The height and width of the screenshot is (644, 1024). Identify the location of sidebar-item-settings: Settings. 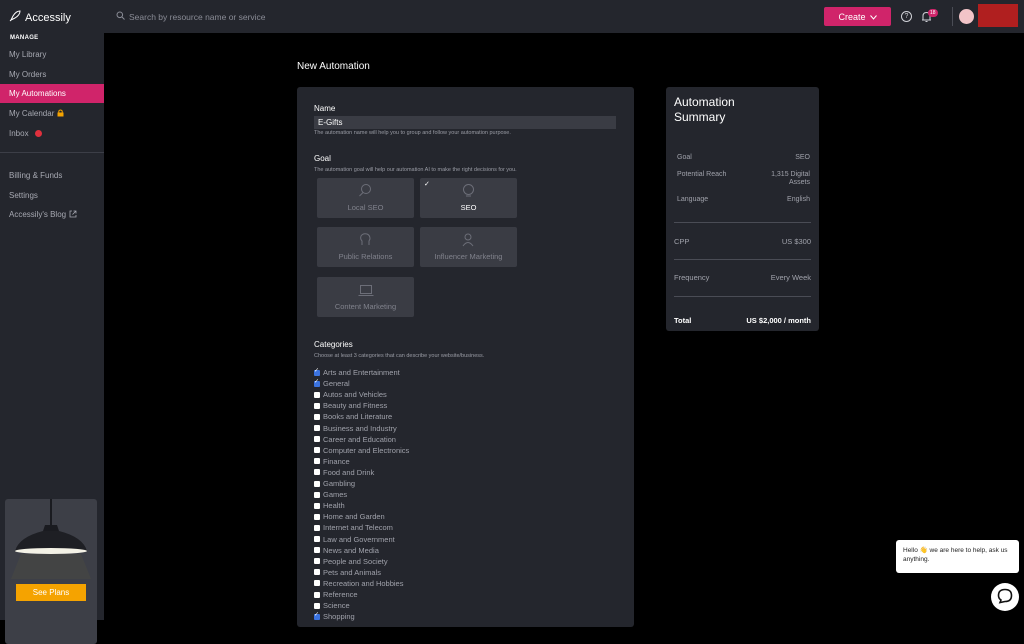
(52, 195).